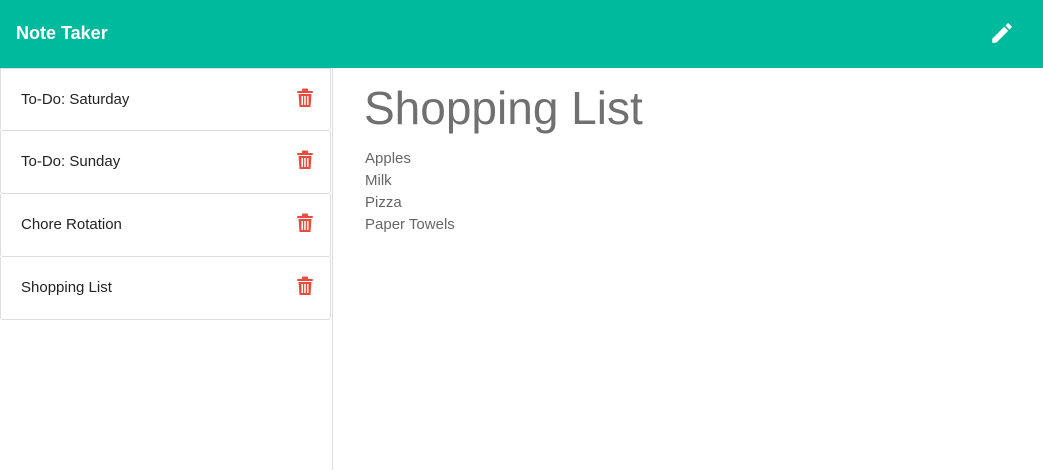 The height and width of the screenshot is (470, 1043). I want to click on navbar: Note Taker, so click(521, 34).